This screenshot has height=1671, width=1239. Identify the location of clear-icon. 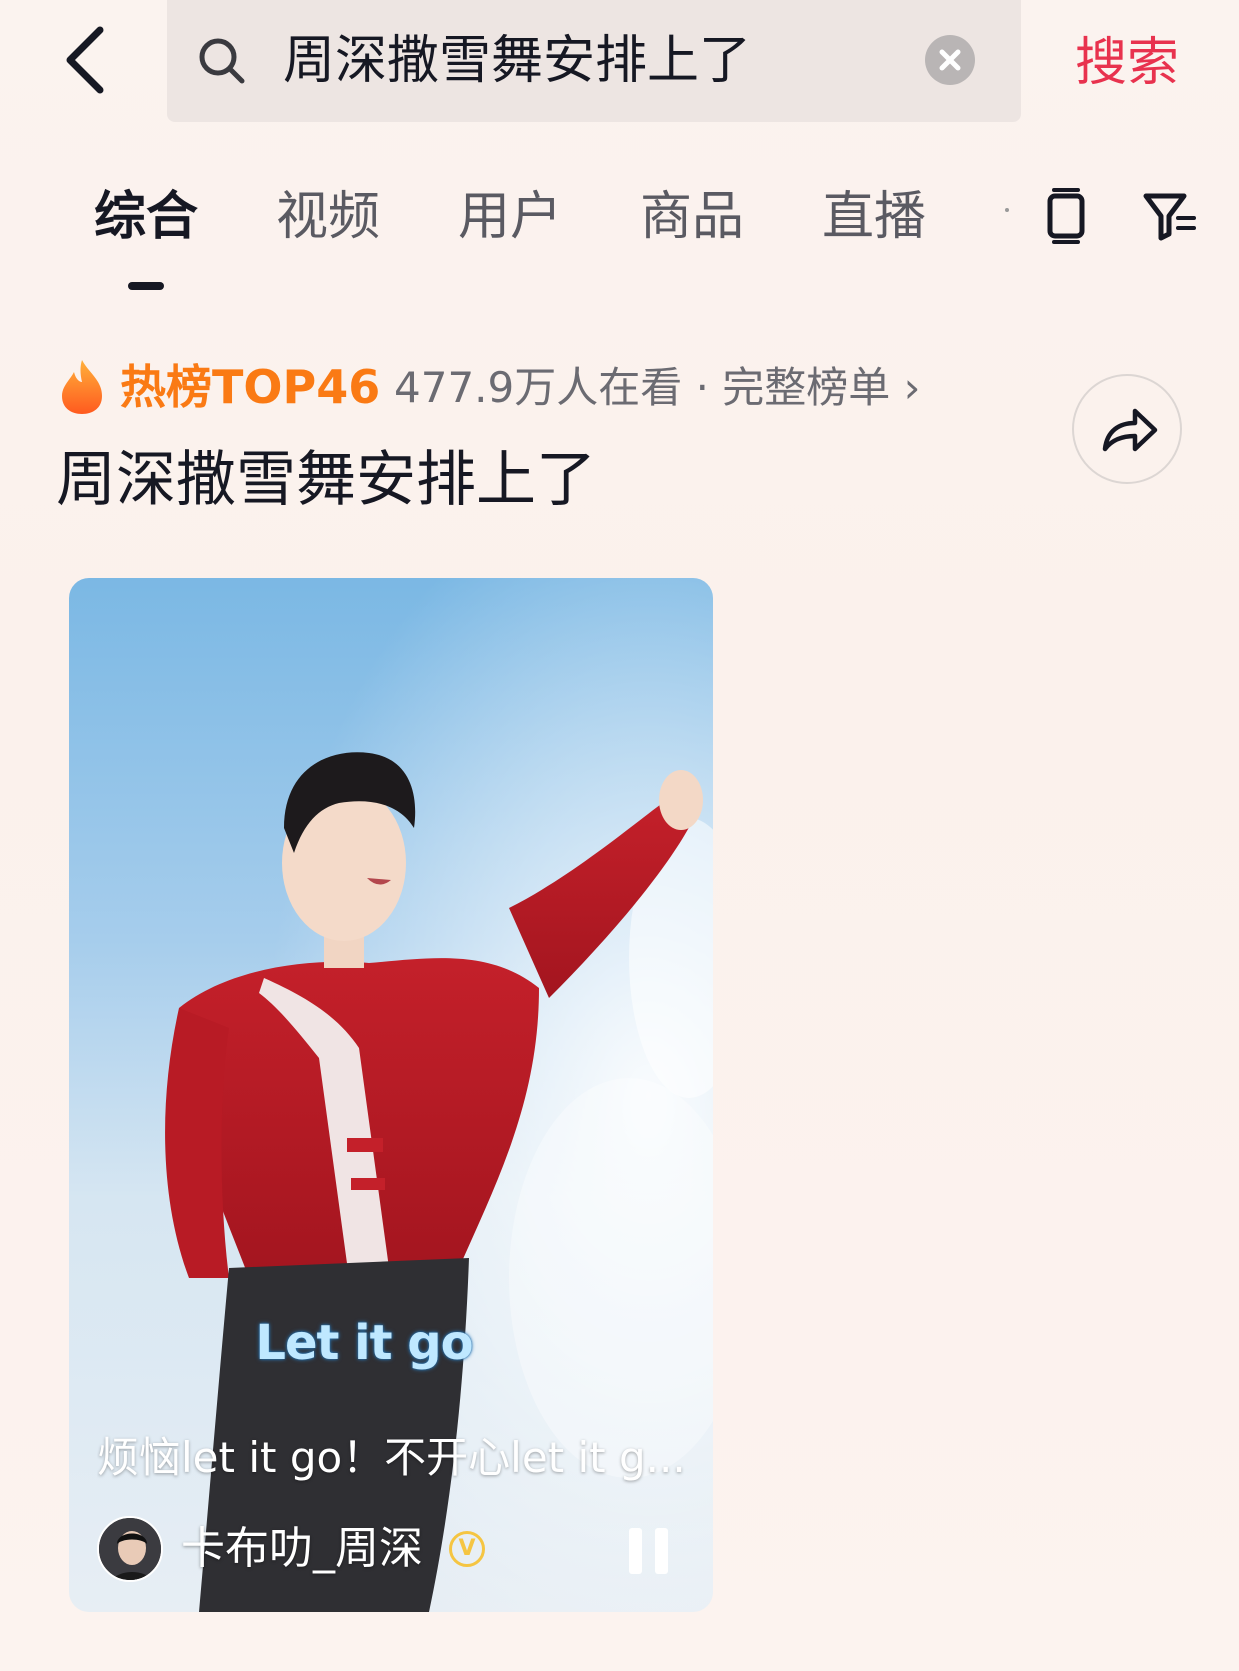
(950, 60).